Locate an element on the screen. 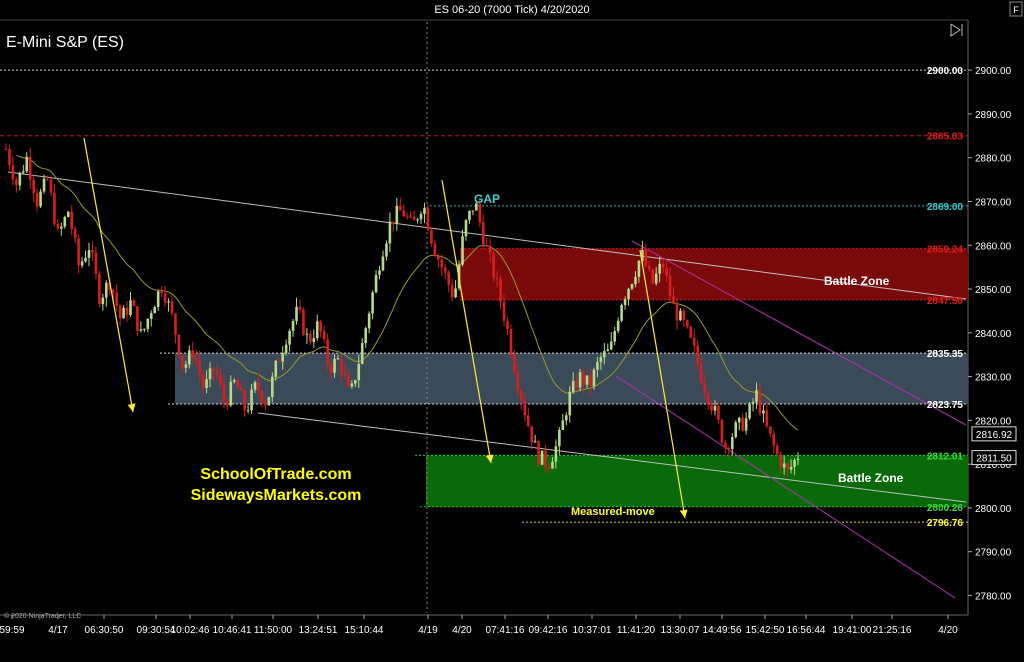  level-label: 2835.35 is located at coordinates (945, 354).